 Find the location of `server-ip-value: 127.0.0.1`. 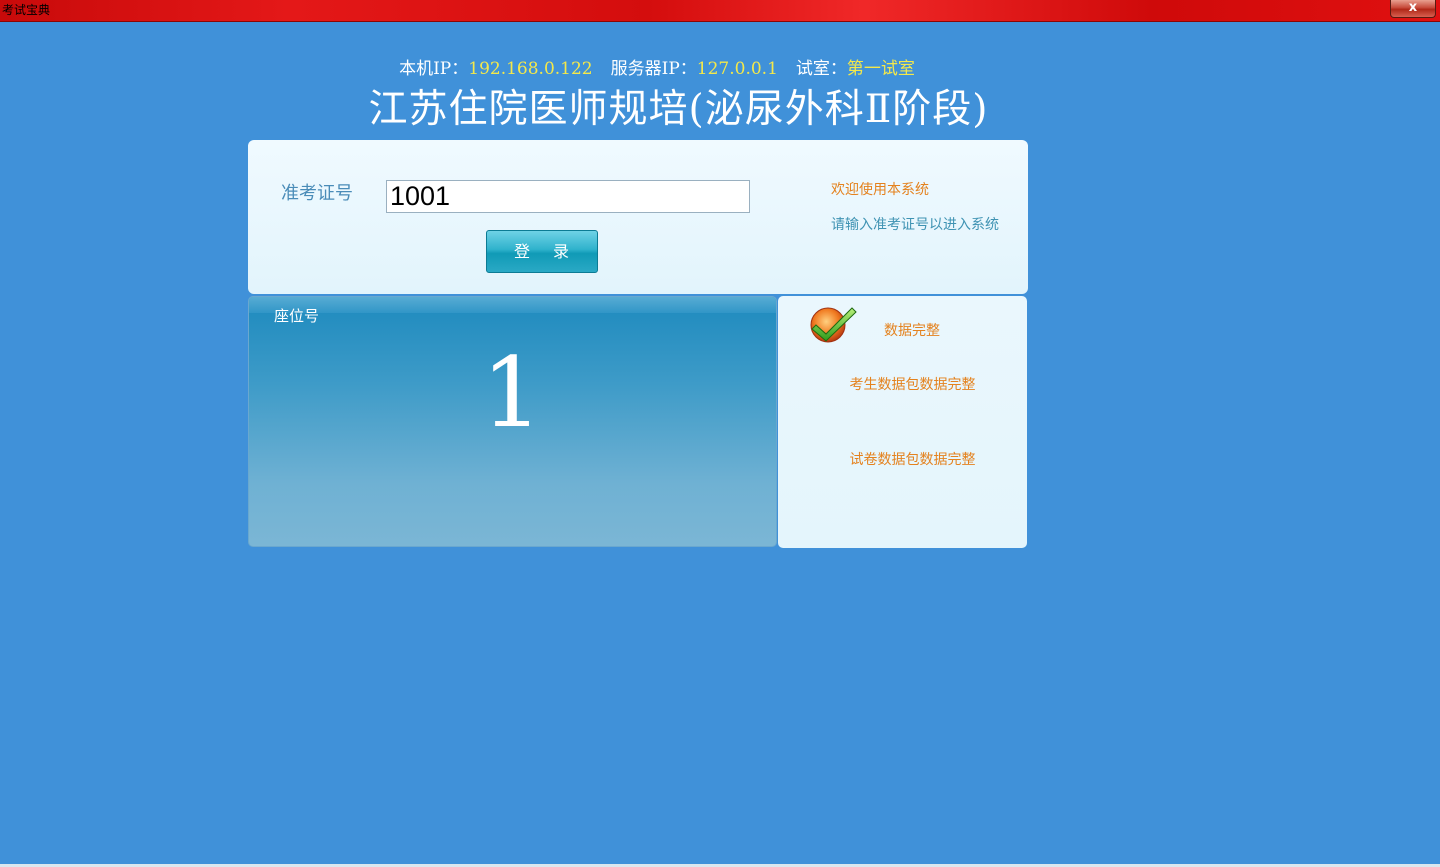

server-ip-value: 127.0.0.1 is located at coordinates (737, 69).